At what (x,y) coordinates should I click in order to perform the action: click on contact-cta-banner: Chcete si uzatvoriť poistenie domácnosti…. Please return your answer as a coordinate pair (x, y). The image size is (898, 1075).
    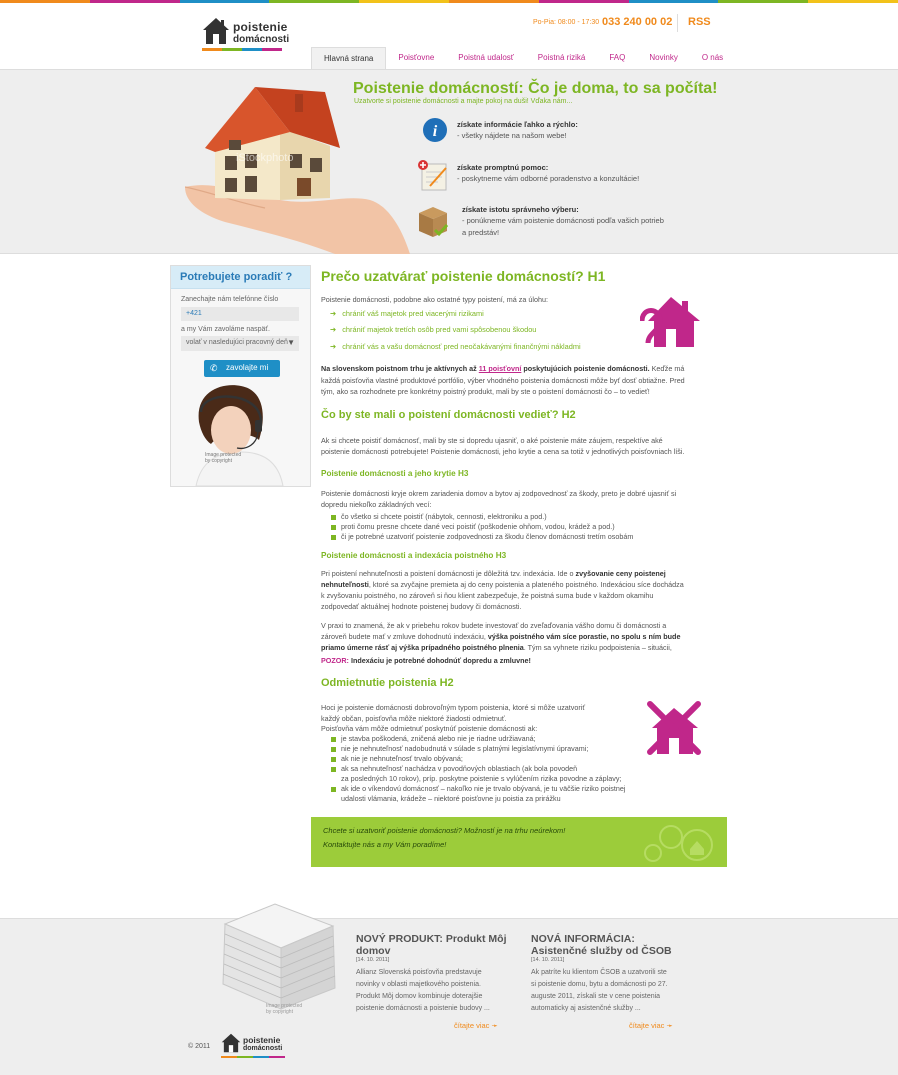
    Looking at the image, I should click on (519, 842).